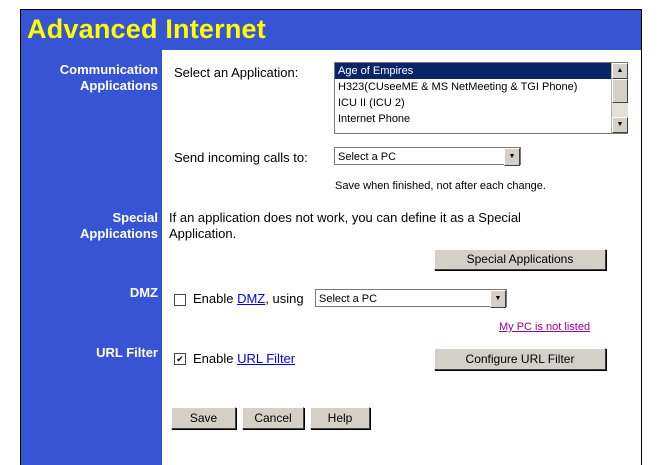 The image size is (662, 465). Describe the element at coordinates (236, 72) in the screenshot. I see `select-application-label: Select an Application:` at that location.